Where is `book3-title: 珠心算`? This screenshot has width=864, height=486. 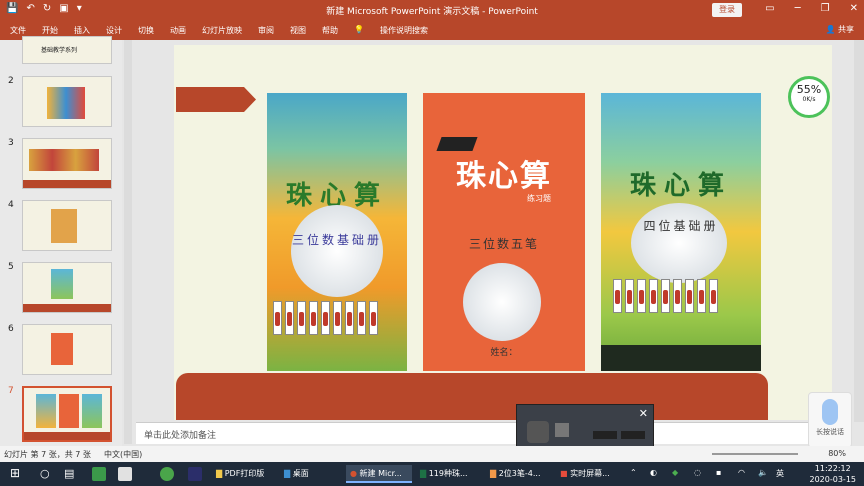
book3-title: 珠心算 is located at coordinates (680, 186).